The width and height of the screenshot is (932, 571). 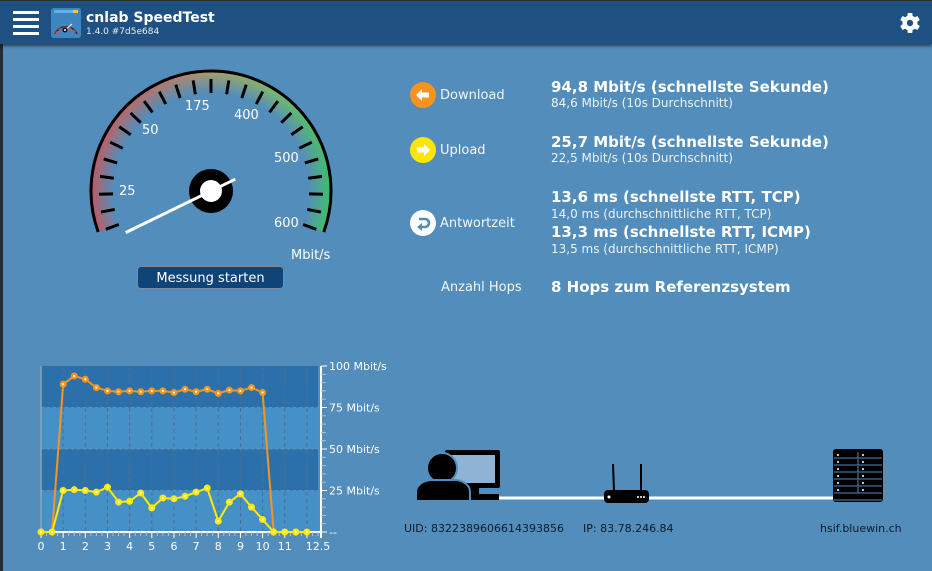 What do you see at coordinates (690, 142) in the screenshot?
I see `upload-fastest-value: 25,7 Mbit/s (schnellste Sekunde)` at bounding box center [690, 142].